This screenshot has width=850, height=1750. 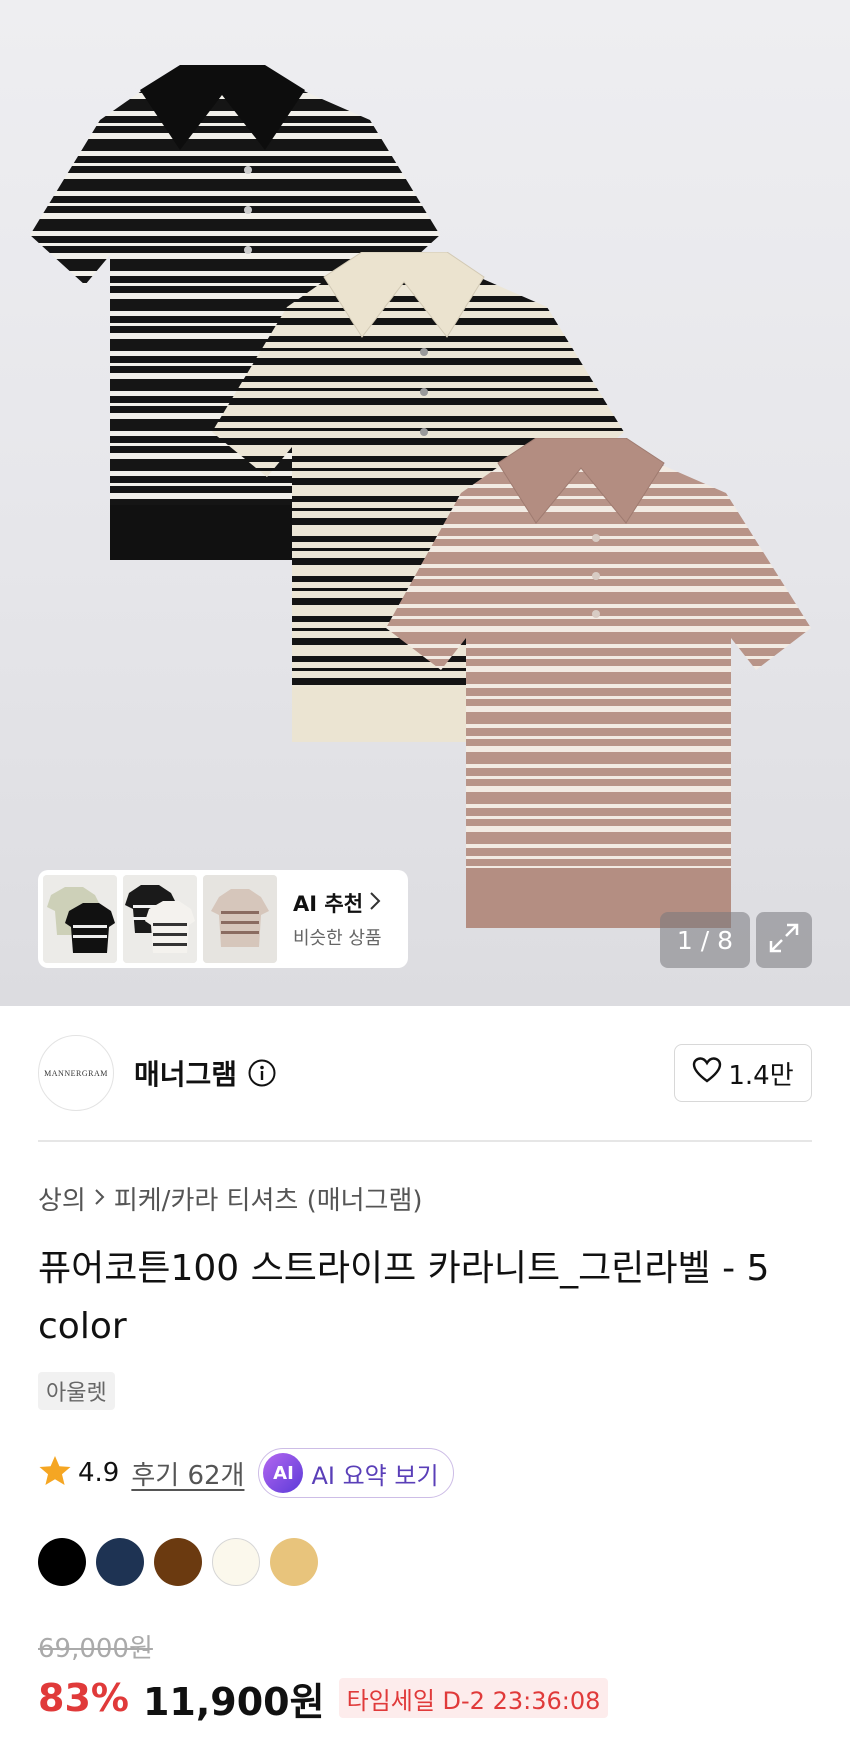 What do you see at coordinates (375, 1475) in the screenshot?
I see `ai-summary-label: AI 요약 보기` at bounding box center [375, 1475].